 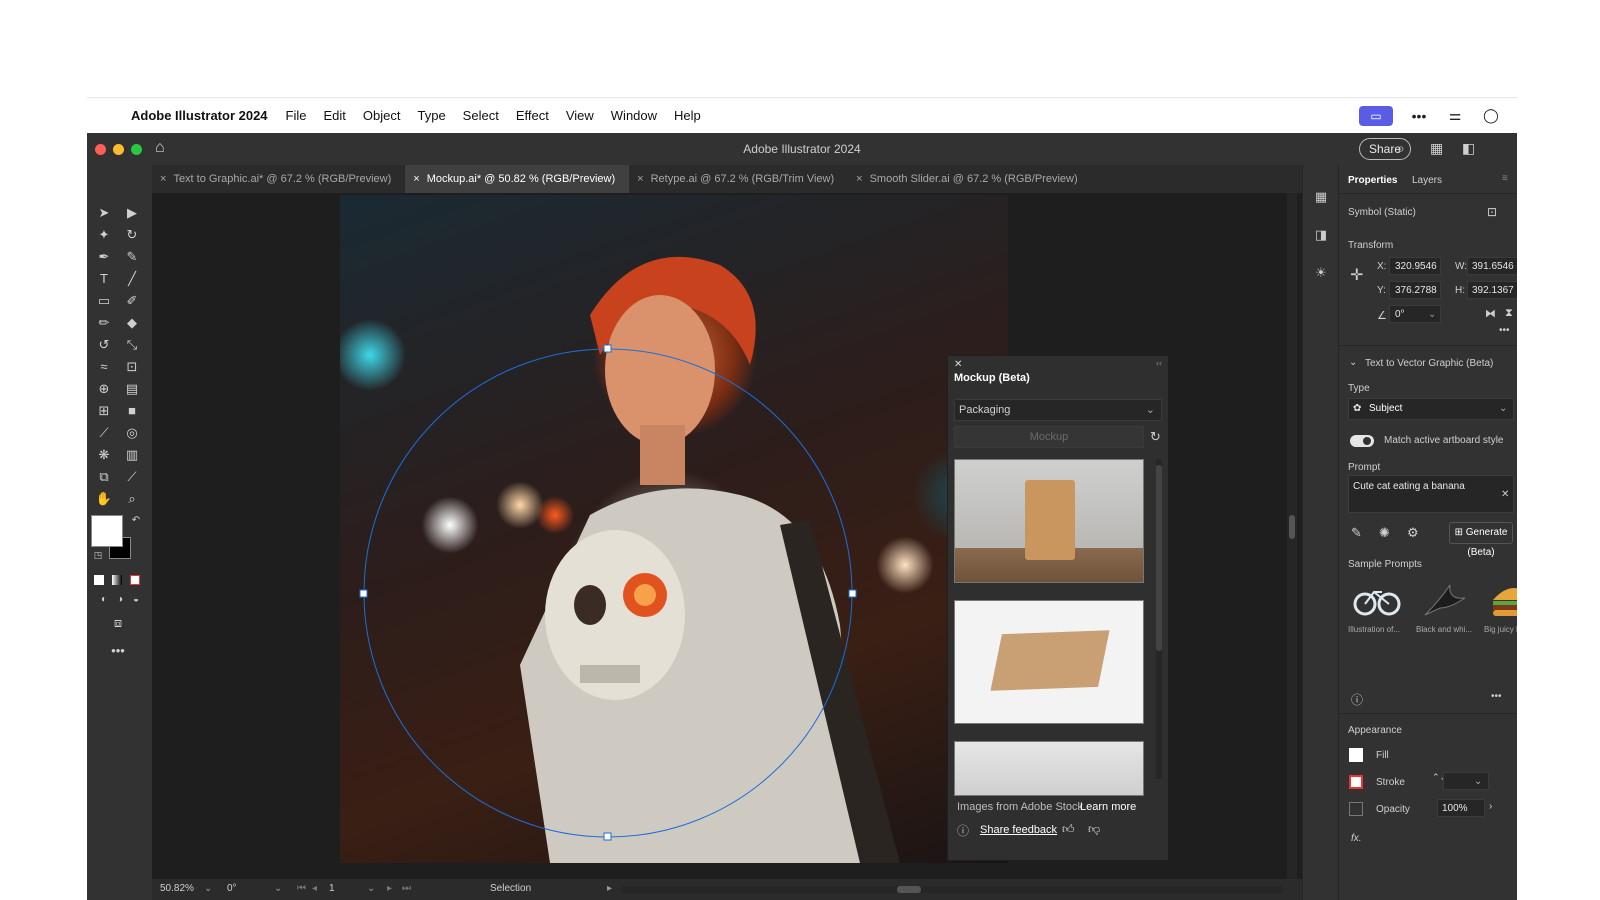 What do you see at coordinates (1415, 290) in the screenshot?
I see `y-field: 376.2788` at bounding box center [1415, 290].